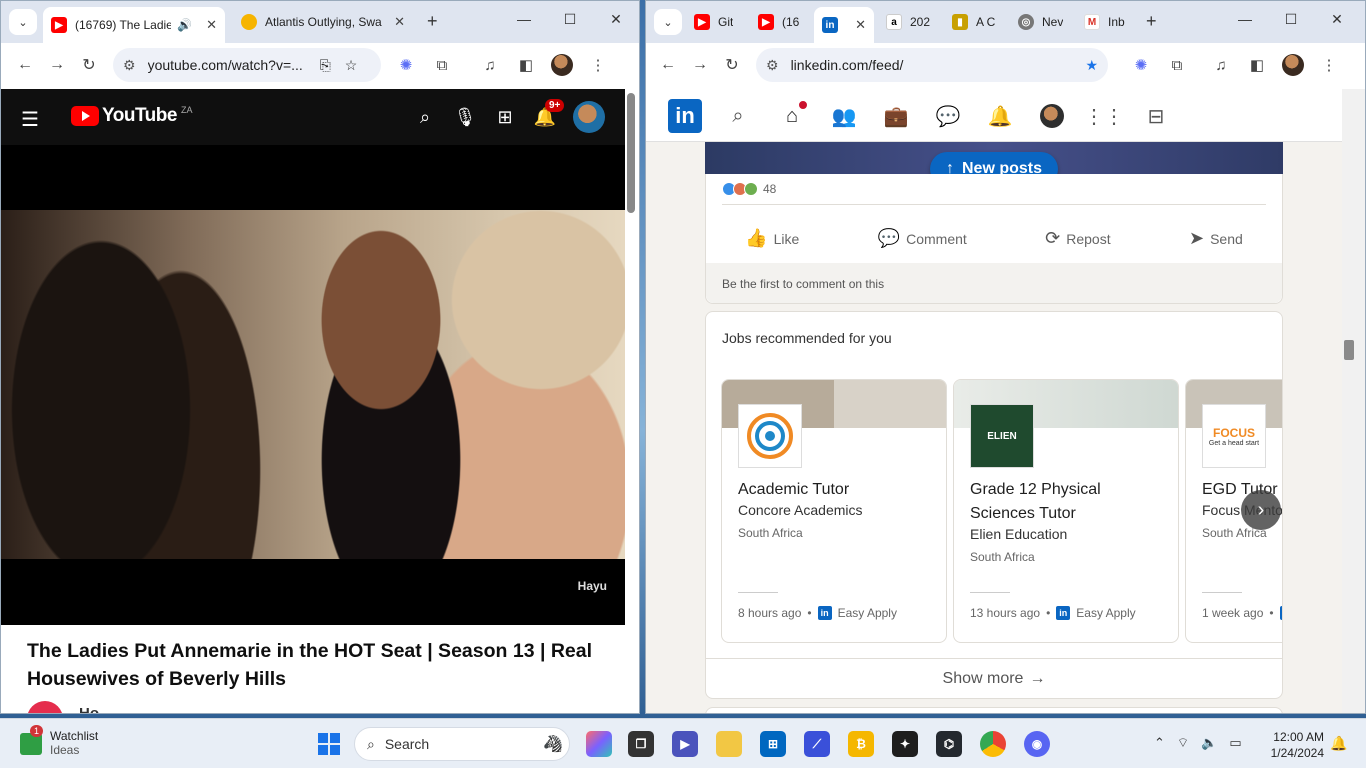 The width and height of the screenshot is (1366, 768). Describe the element at coordinates (1077, 238) in the screenshot. I see `repost-button: ⟳ Repost` at that location.